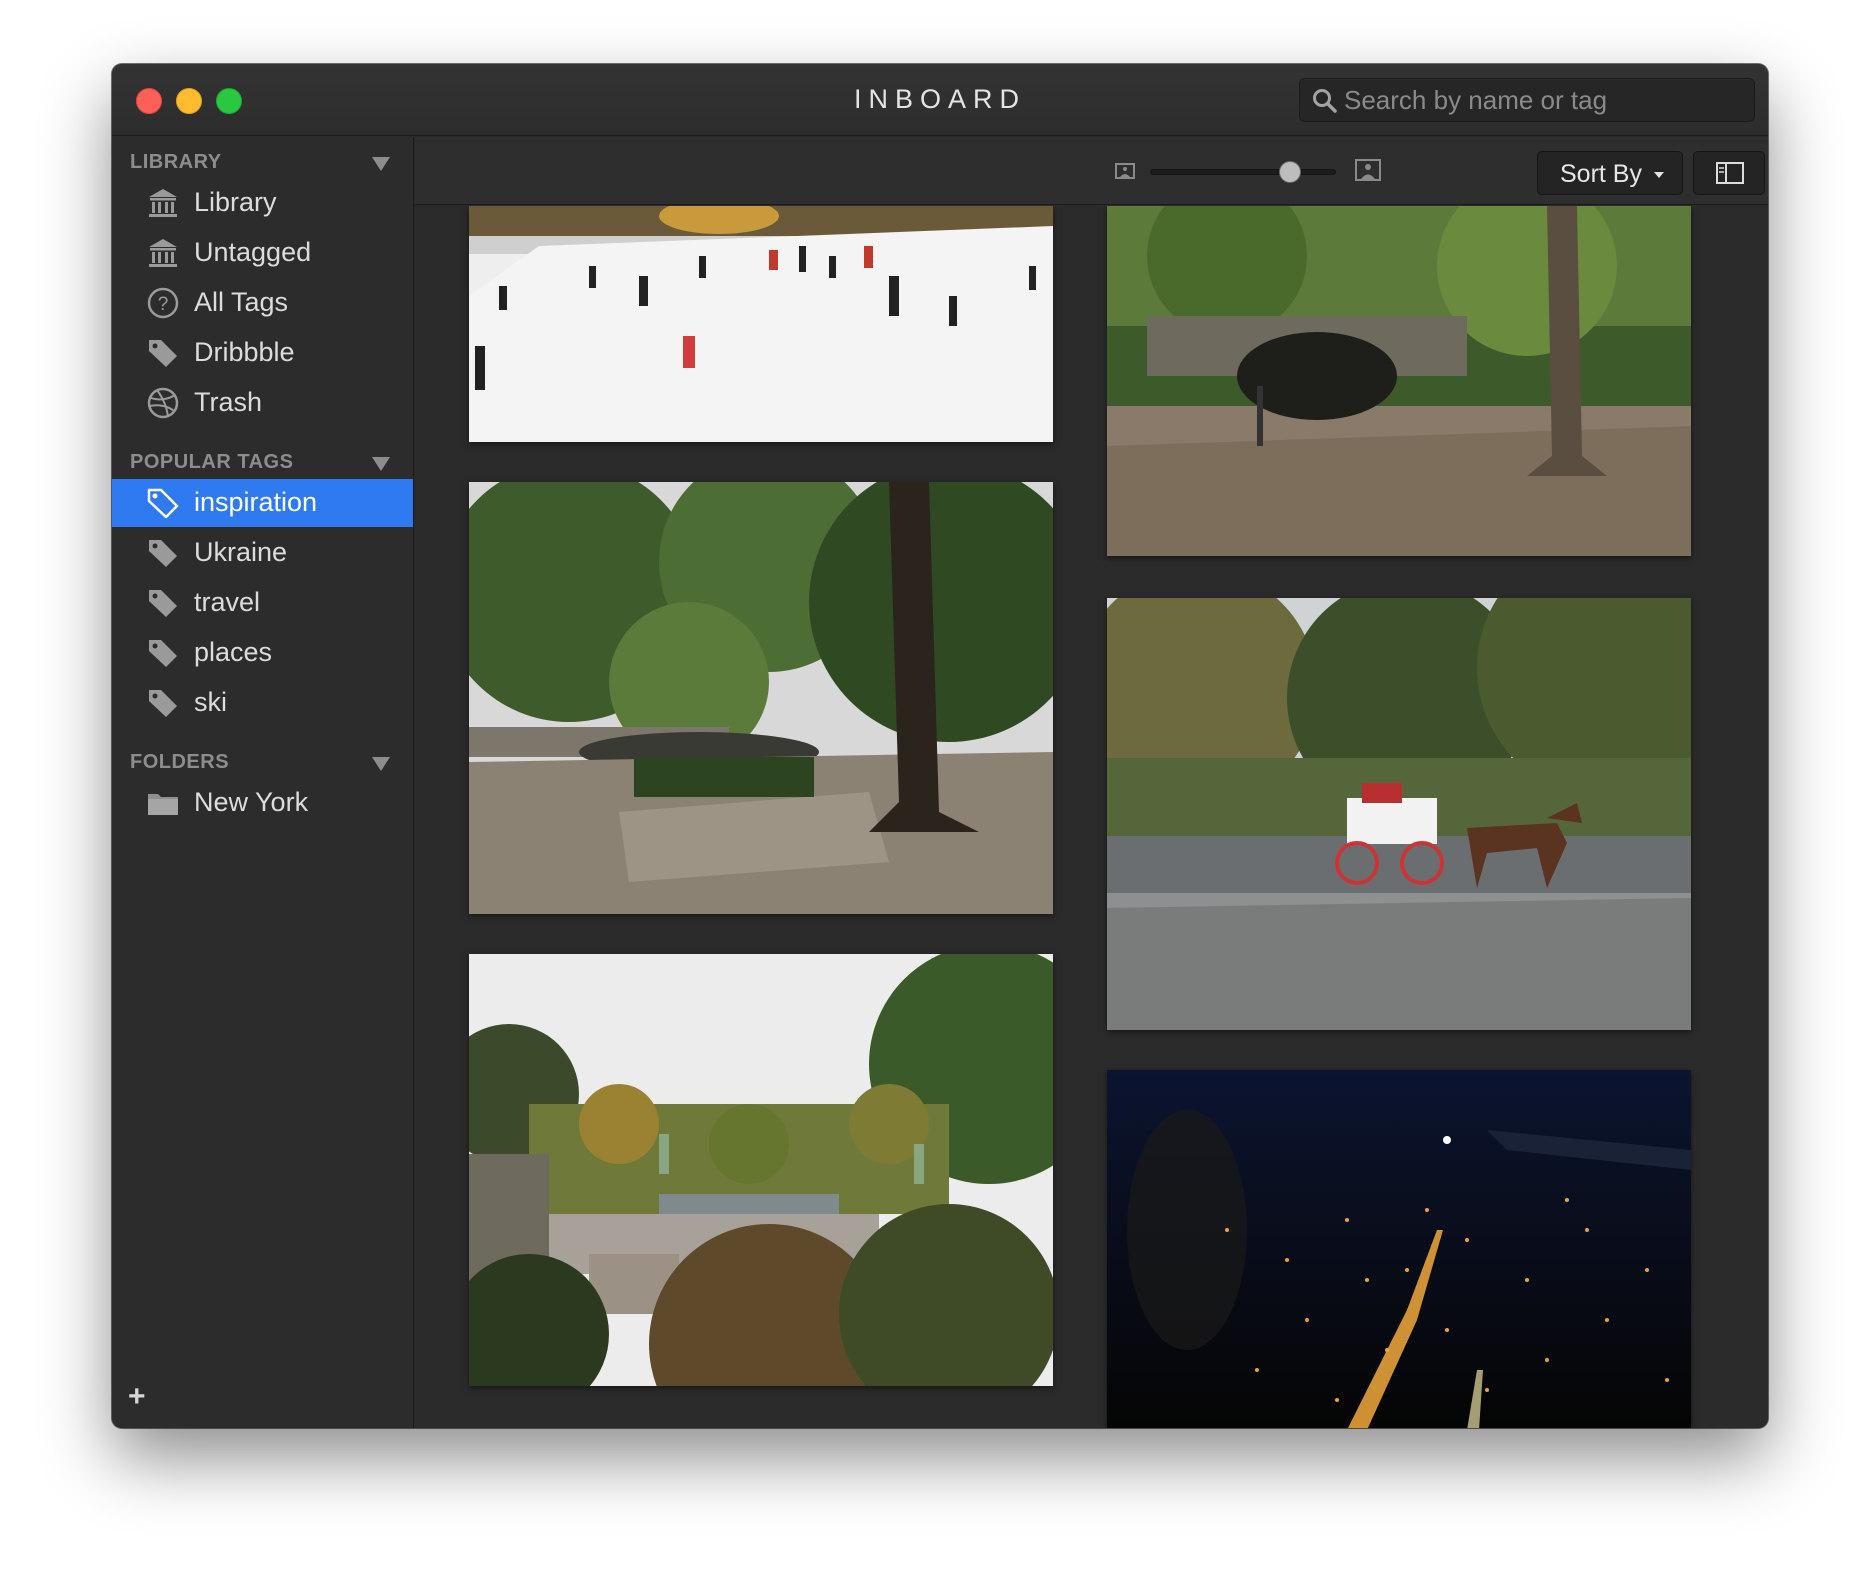  Describe the element at coordinates (1601, 174) in the screenshot. I see `sort-by-label: Sort By` at that location.